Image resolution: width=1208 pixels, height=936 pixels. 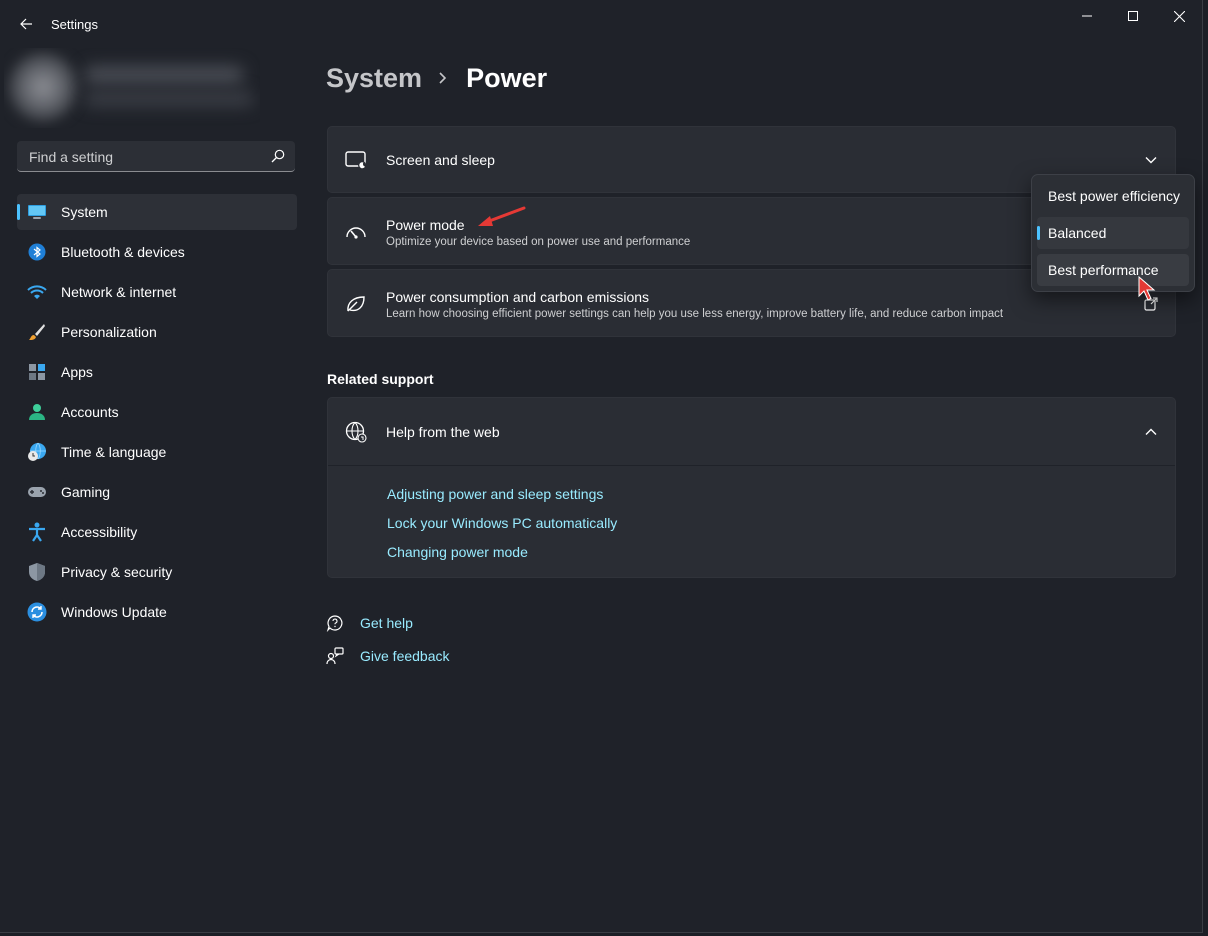 I want to click on sidebar-item-label: Windows Update, so click(x=114, y=612).